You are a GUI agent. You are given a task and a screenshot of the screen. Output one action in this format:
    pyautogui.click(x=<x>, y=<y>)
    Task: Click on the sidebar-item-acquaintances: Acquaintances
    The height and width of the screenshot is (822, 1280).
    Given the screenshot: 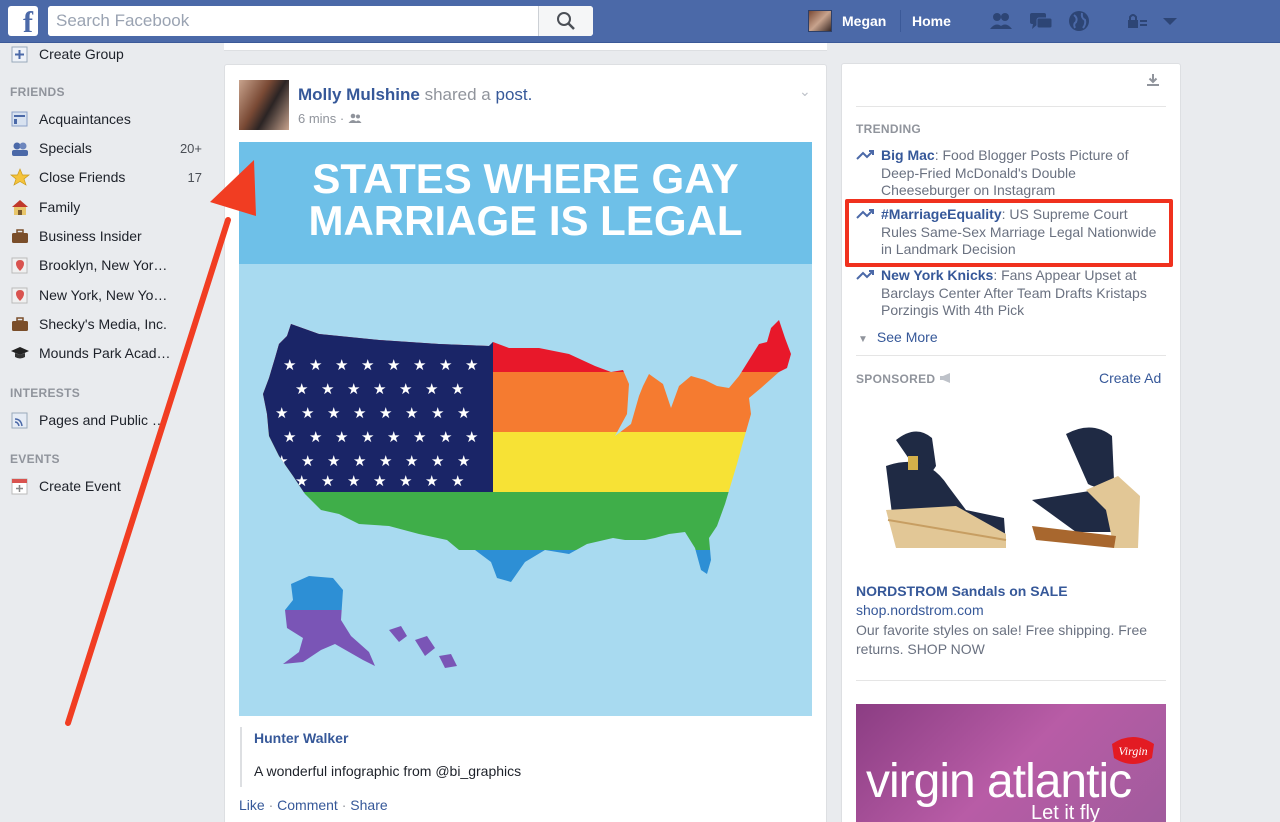 What is the action you would take?
    pyautogui.click(x=110, y=119)
    